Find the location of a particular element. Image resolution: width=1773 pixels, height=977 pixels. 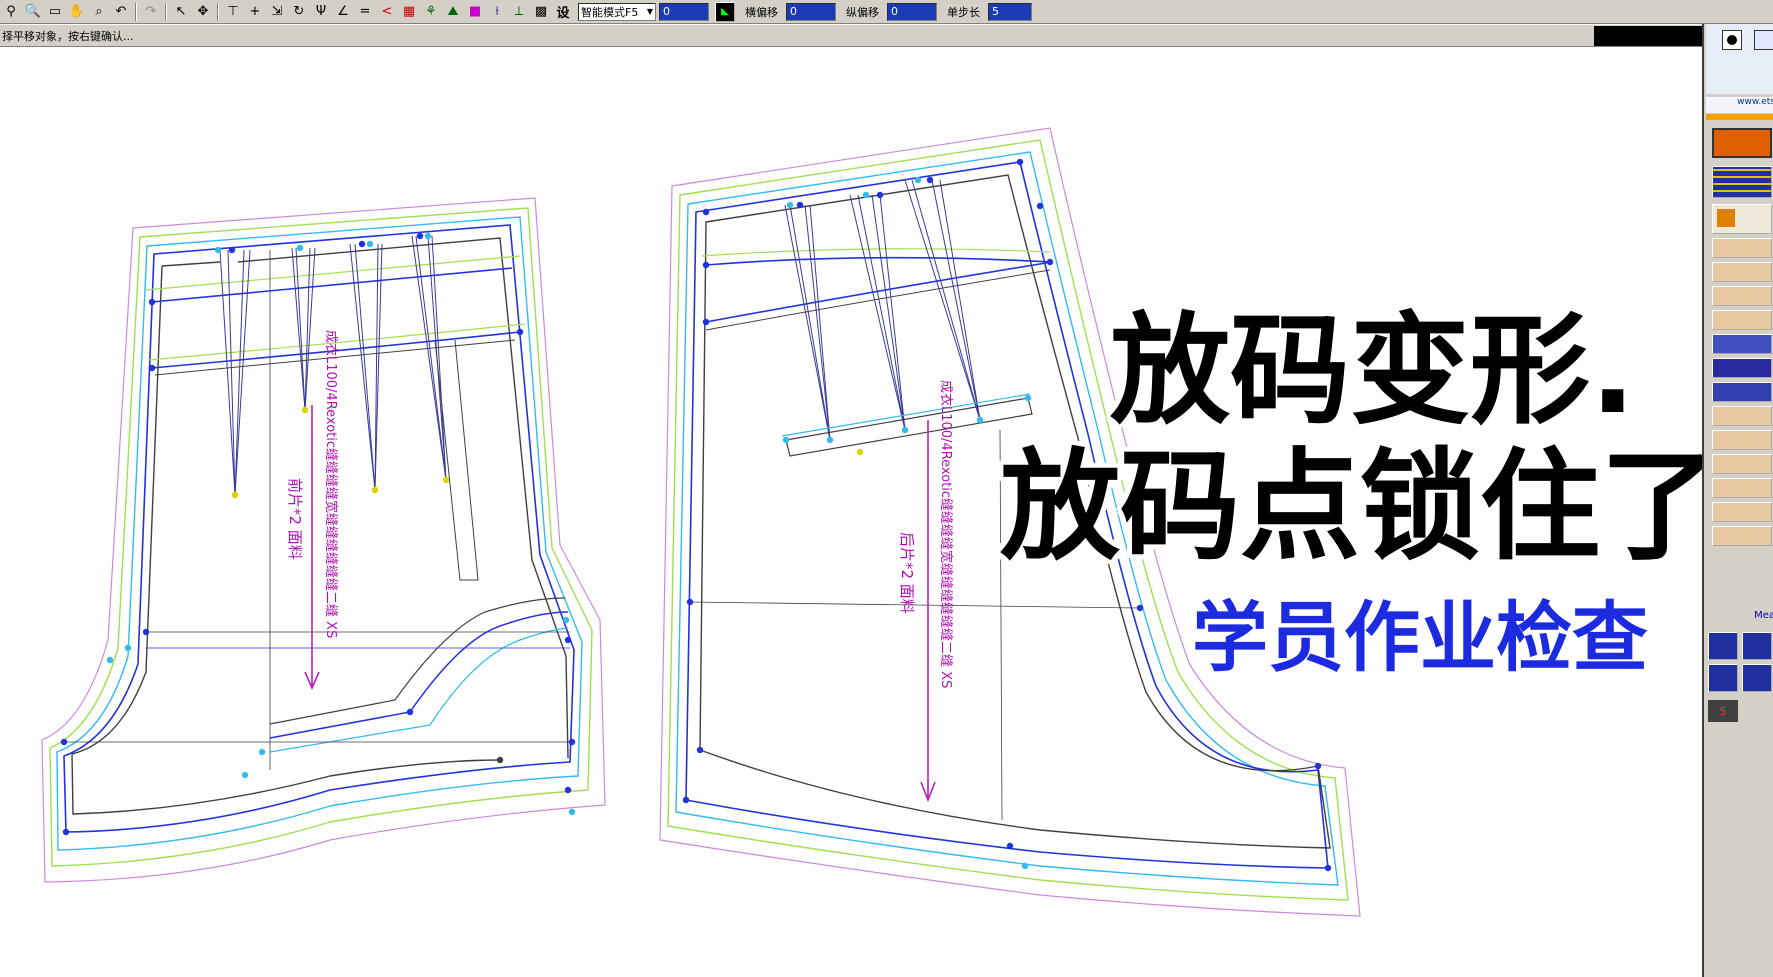

offset-value-field: 0 is located at coordinates (684, 11).